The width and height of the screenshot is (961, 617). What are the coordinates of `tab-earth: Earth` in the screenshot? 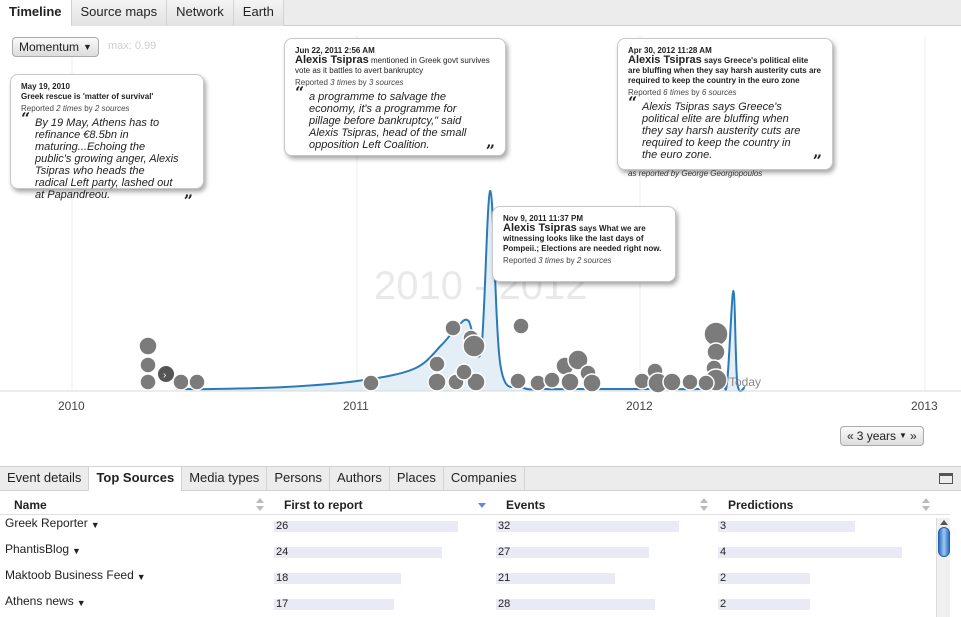 It's located at (258, 13).